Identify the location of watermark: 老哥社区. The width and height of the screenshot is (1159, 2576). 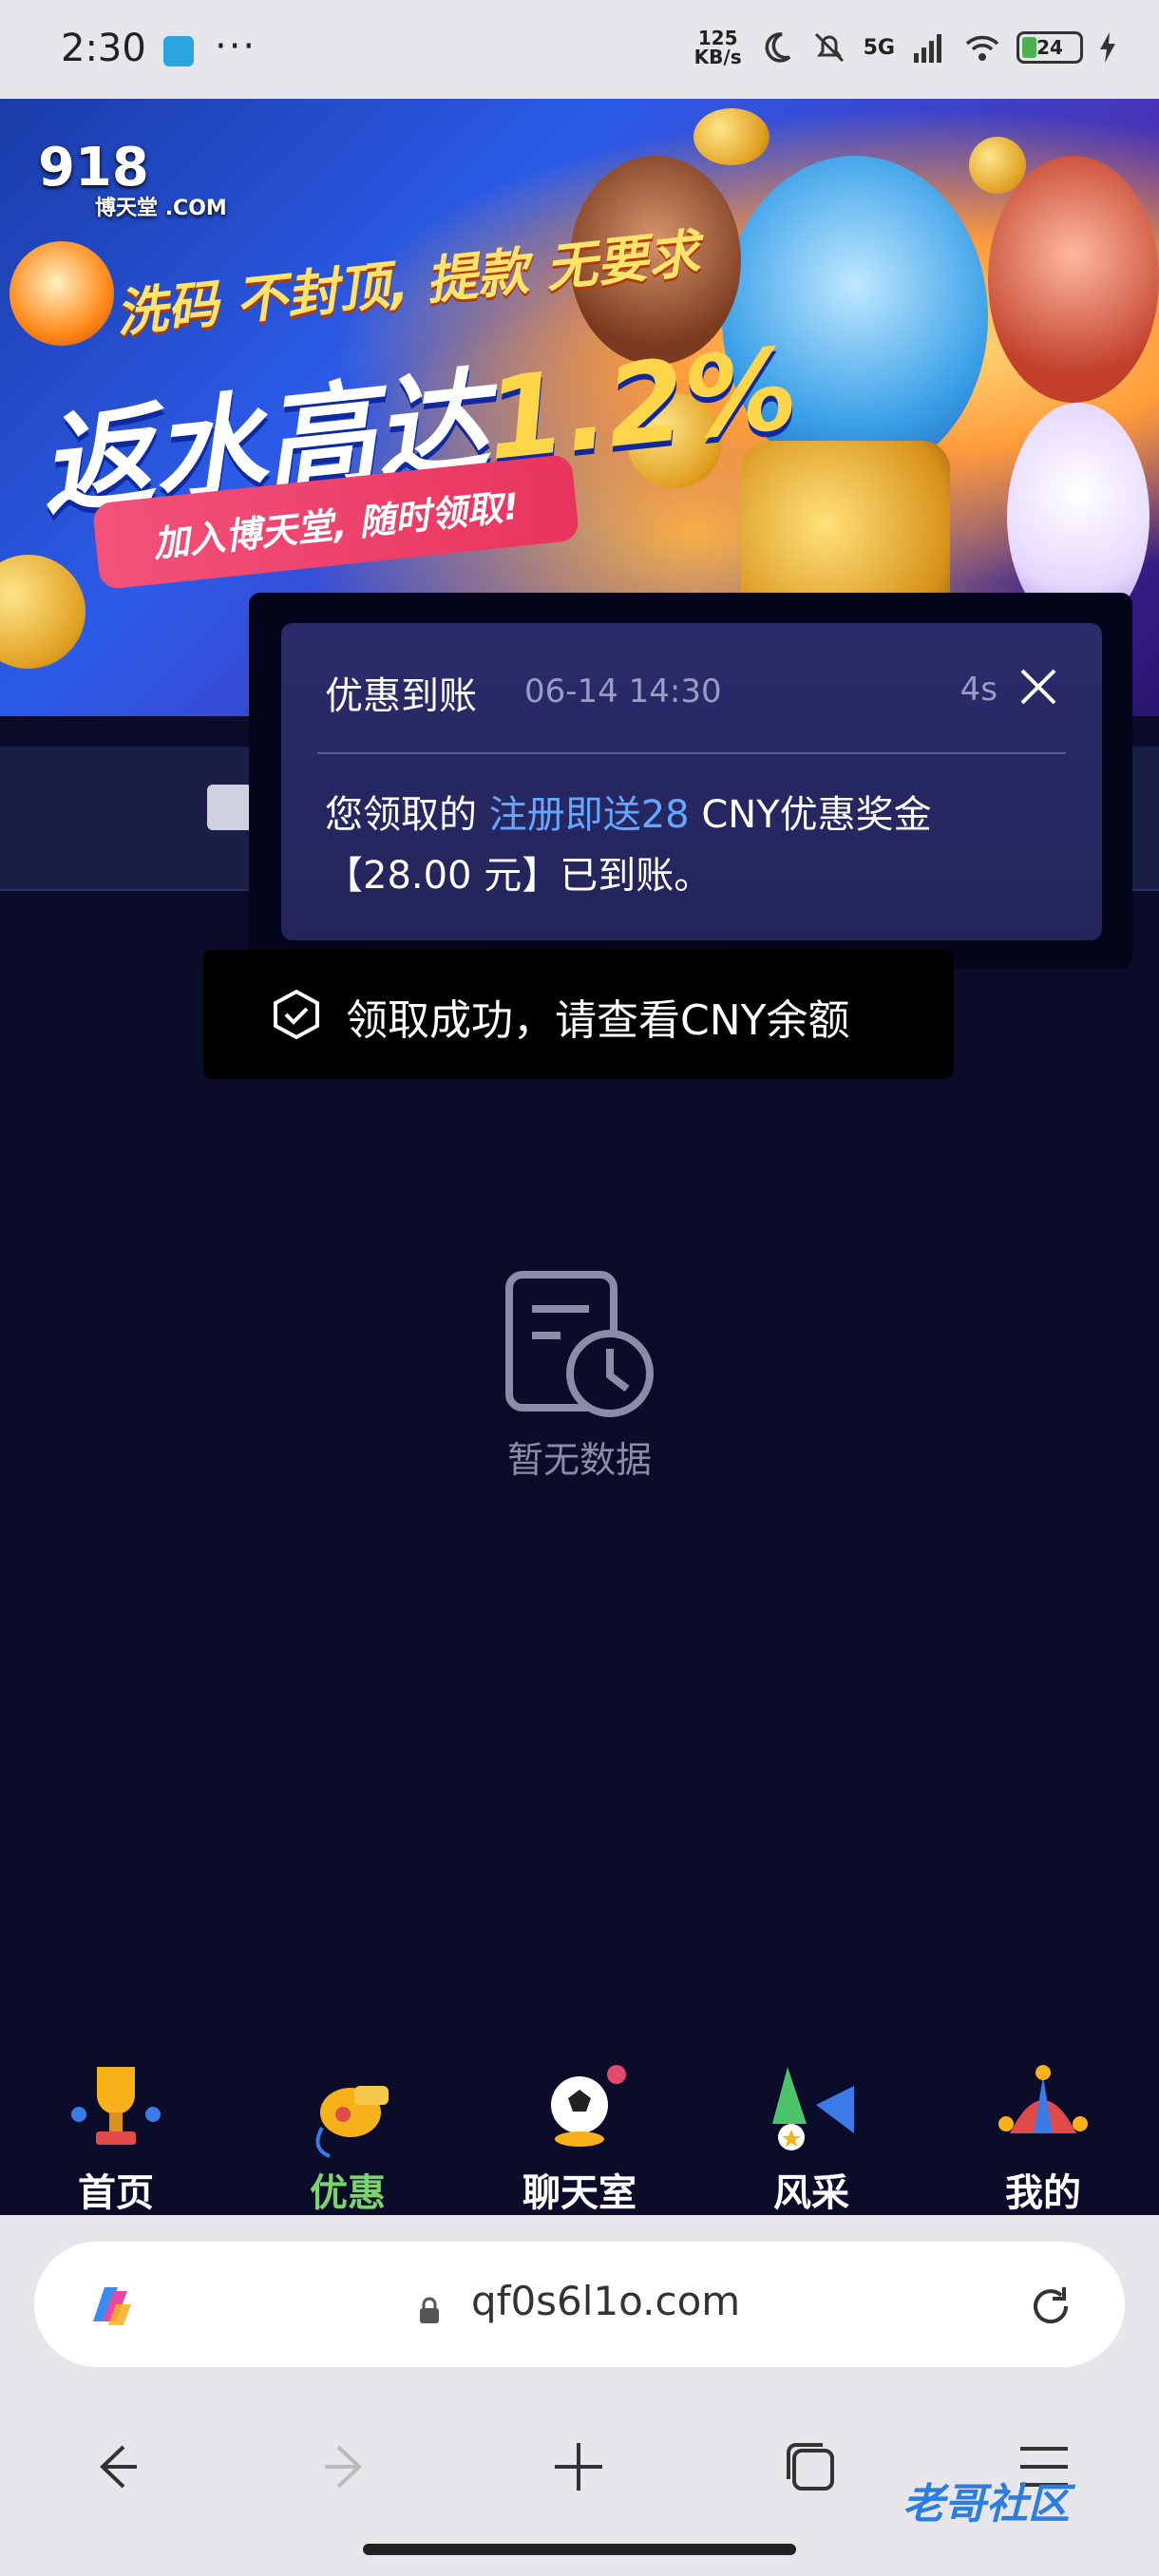
(986, 2504).